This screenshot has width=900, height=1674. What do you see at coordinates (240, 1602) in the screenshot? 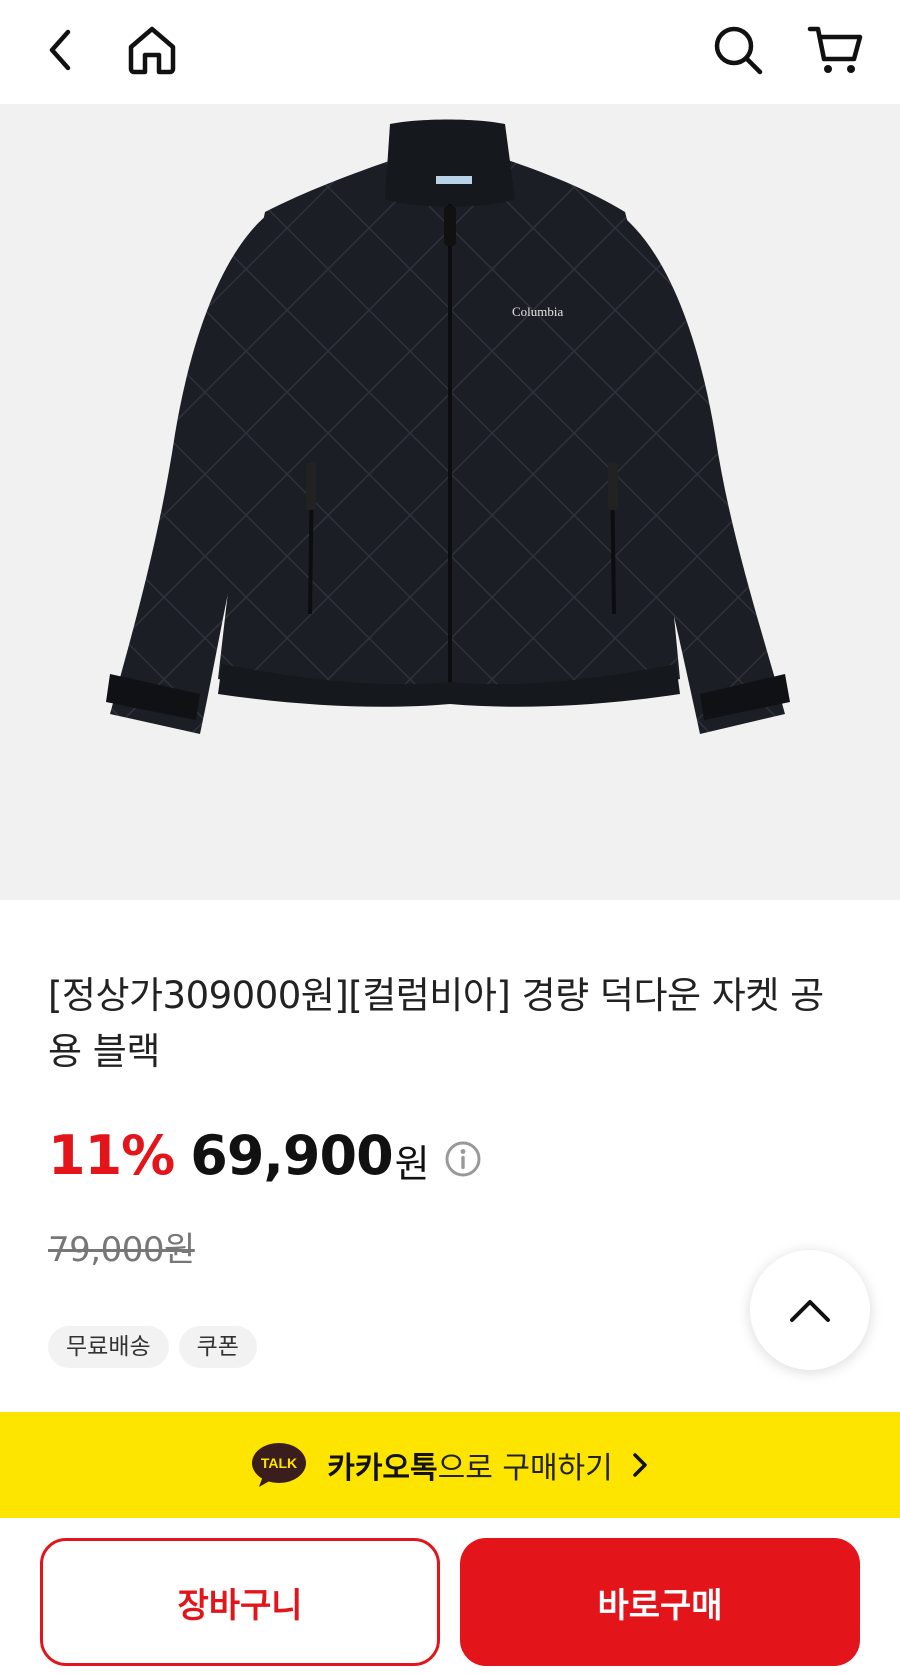
I see `add-to-cart-button: 장바구니` at bounding box center [240, 1602].